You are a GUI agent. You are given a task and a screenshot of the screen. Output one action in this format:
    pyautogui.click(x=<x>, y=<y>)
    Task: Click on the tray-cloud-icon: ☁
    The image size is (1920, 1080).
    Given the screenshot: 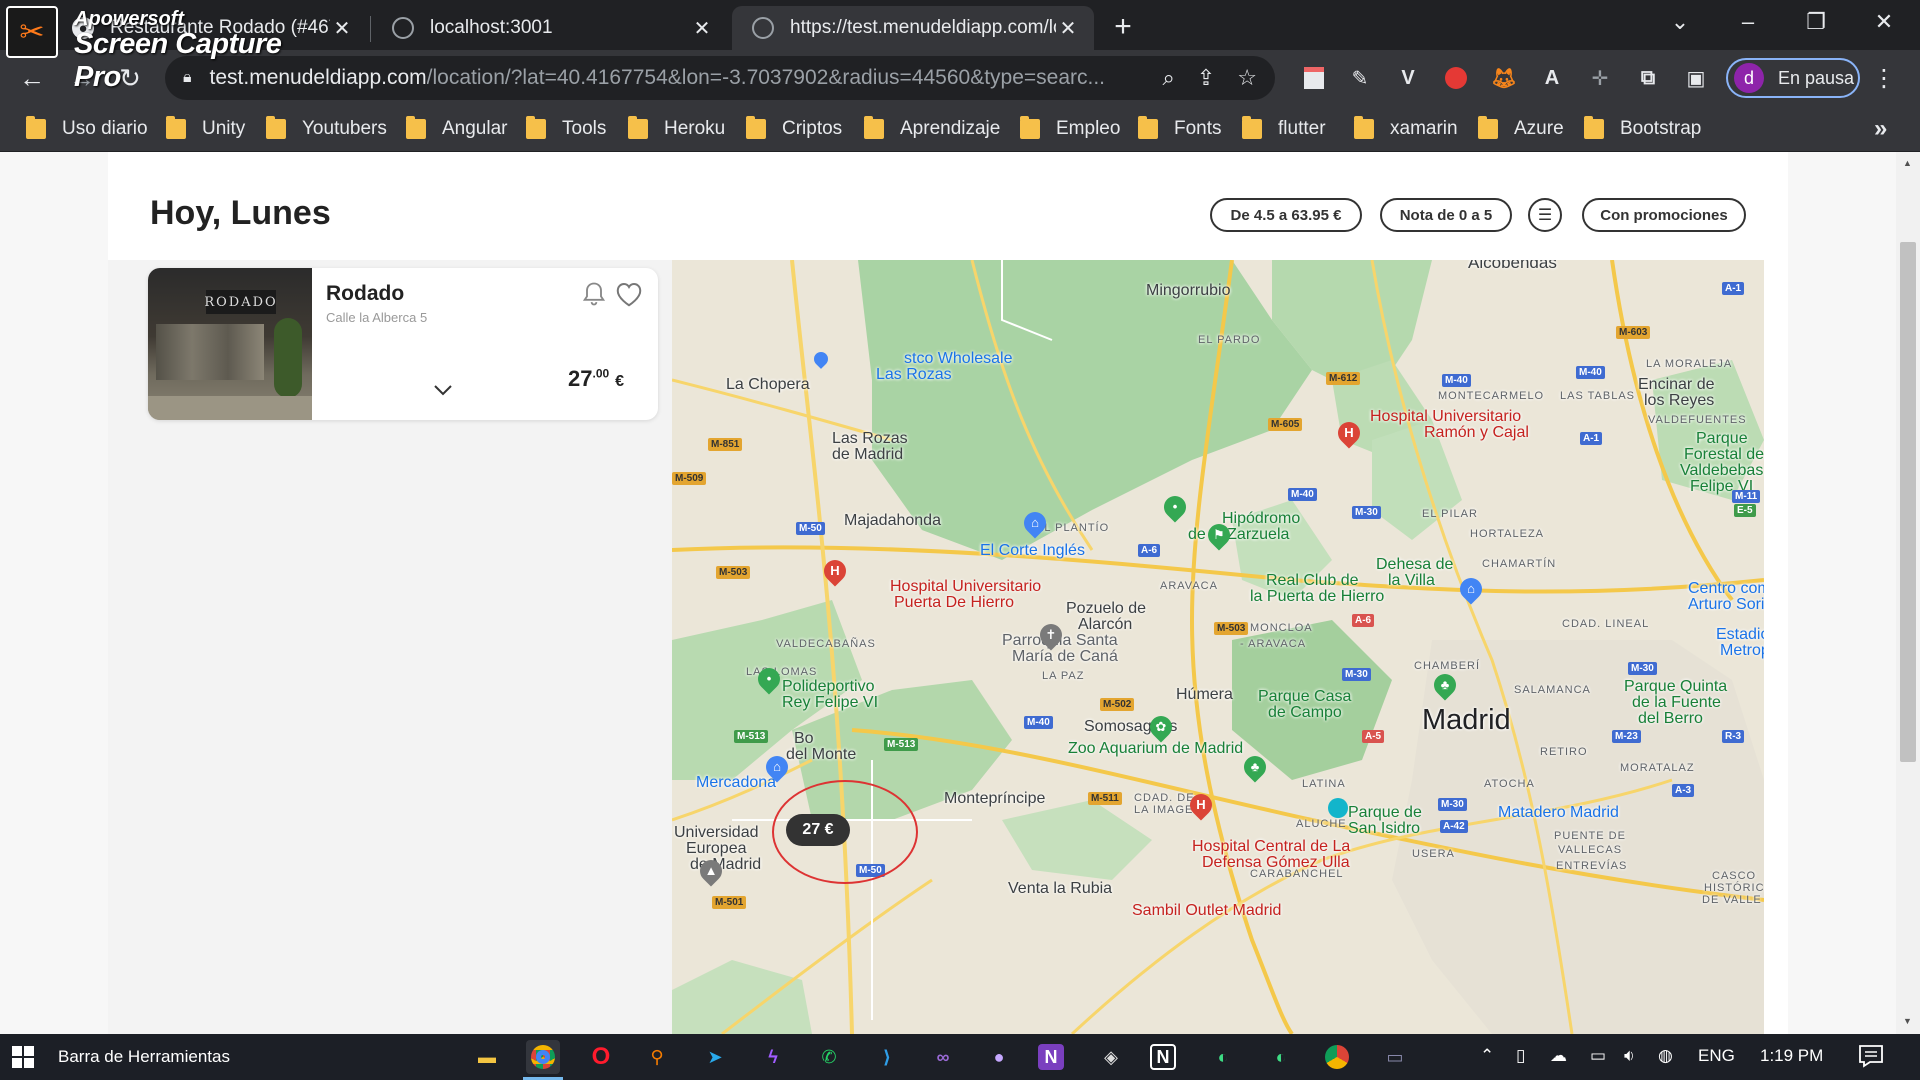 What is the action you would take?
    pyautogui.click(x=1558, y=1056)
    